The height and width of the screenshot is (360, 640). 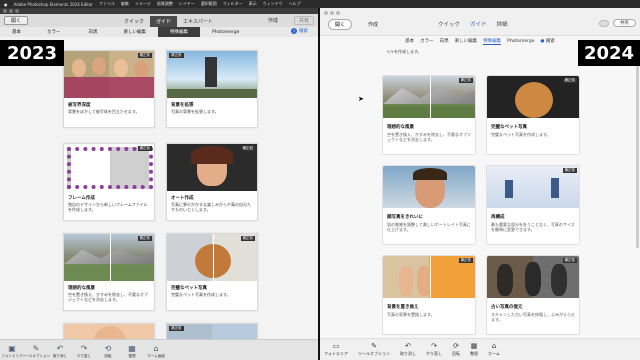 I want to click on organizer-icon: ▦, so click(x=474, y=346).